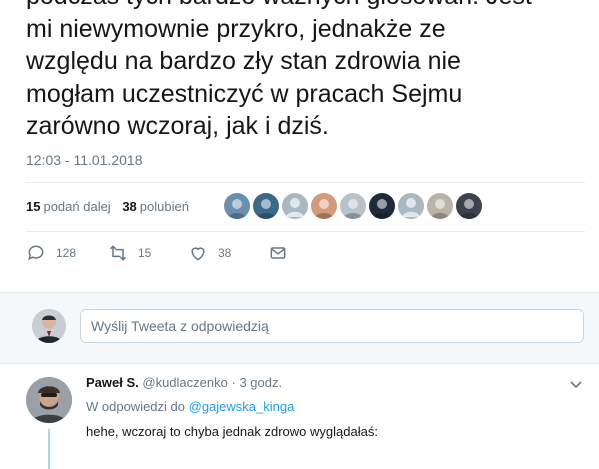 This screenshot has width=599, height=469. What do you see at coordinates (244, 93) in the screenshot?
I see `tweet-text-line: mogłam uczestniczyć w pracach Sejmu` at bounding box center [244, 93].